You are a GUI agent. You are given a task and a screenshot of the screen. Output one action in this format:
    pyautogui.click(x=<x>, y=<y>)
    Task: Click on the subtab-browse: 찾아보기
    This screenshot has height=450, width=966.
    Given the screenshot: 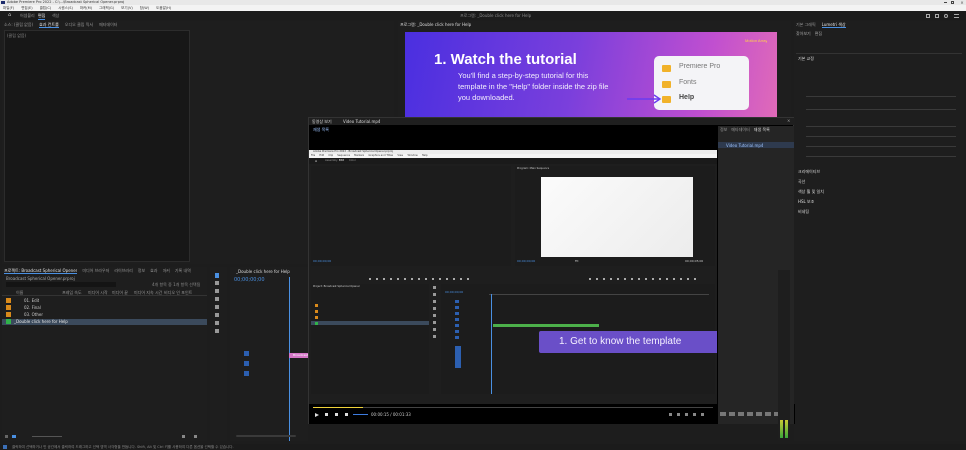 What is the action you would take?
    pyautogui.click(x=803, y=34)
    